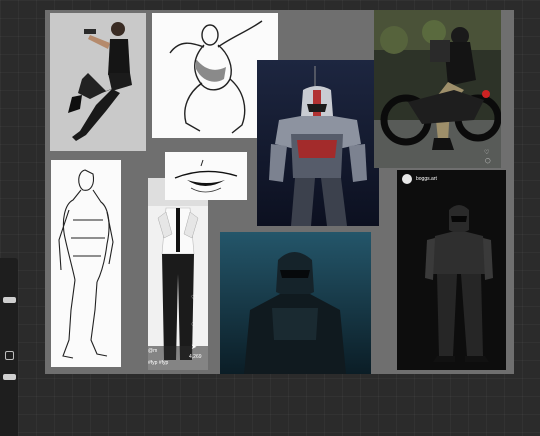 Image resolution: width=540 pixels, height=436 pixels. What do you see at coordinates (193, 324) in the screenshot?
I see `comment-icon: ◌` at bounding box center [193, 324].